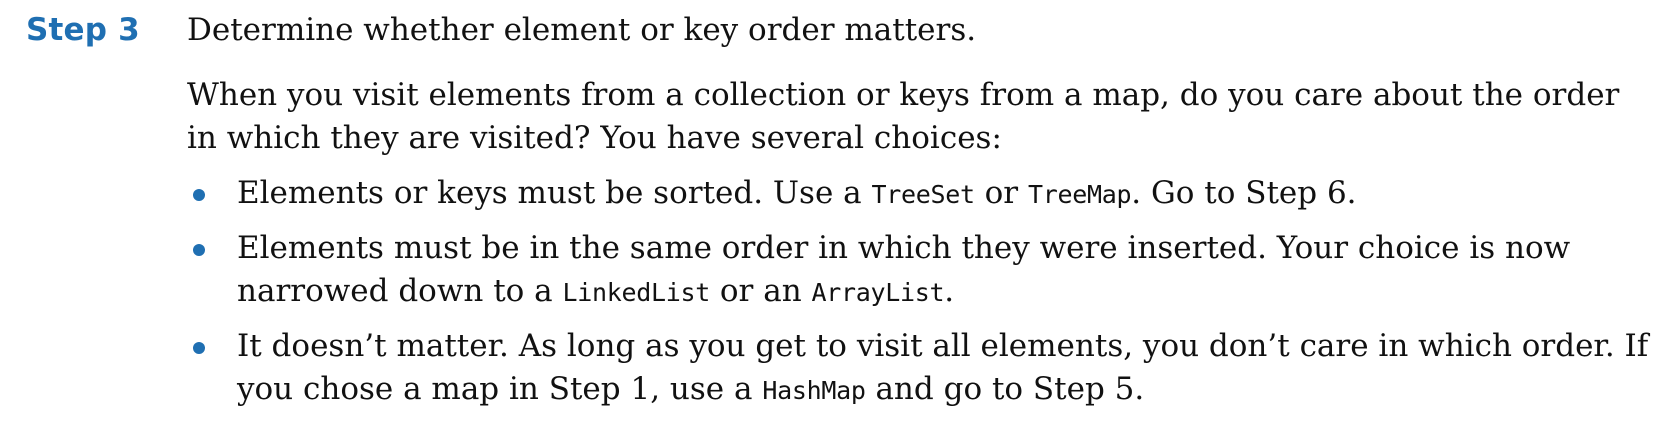 The image size is (1674, 430). What do you see at coordinates (878, 292) in the screenshot?
I see `code-arraylist: ArrayList` at bounding box center [878, 292].